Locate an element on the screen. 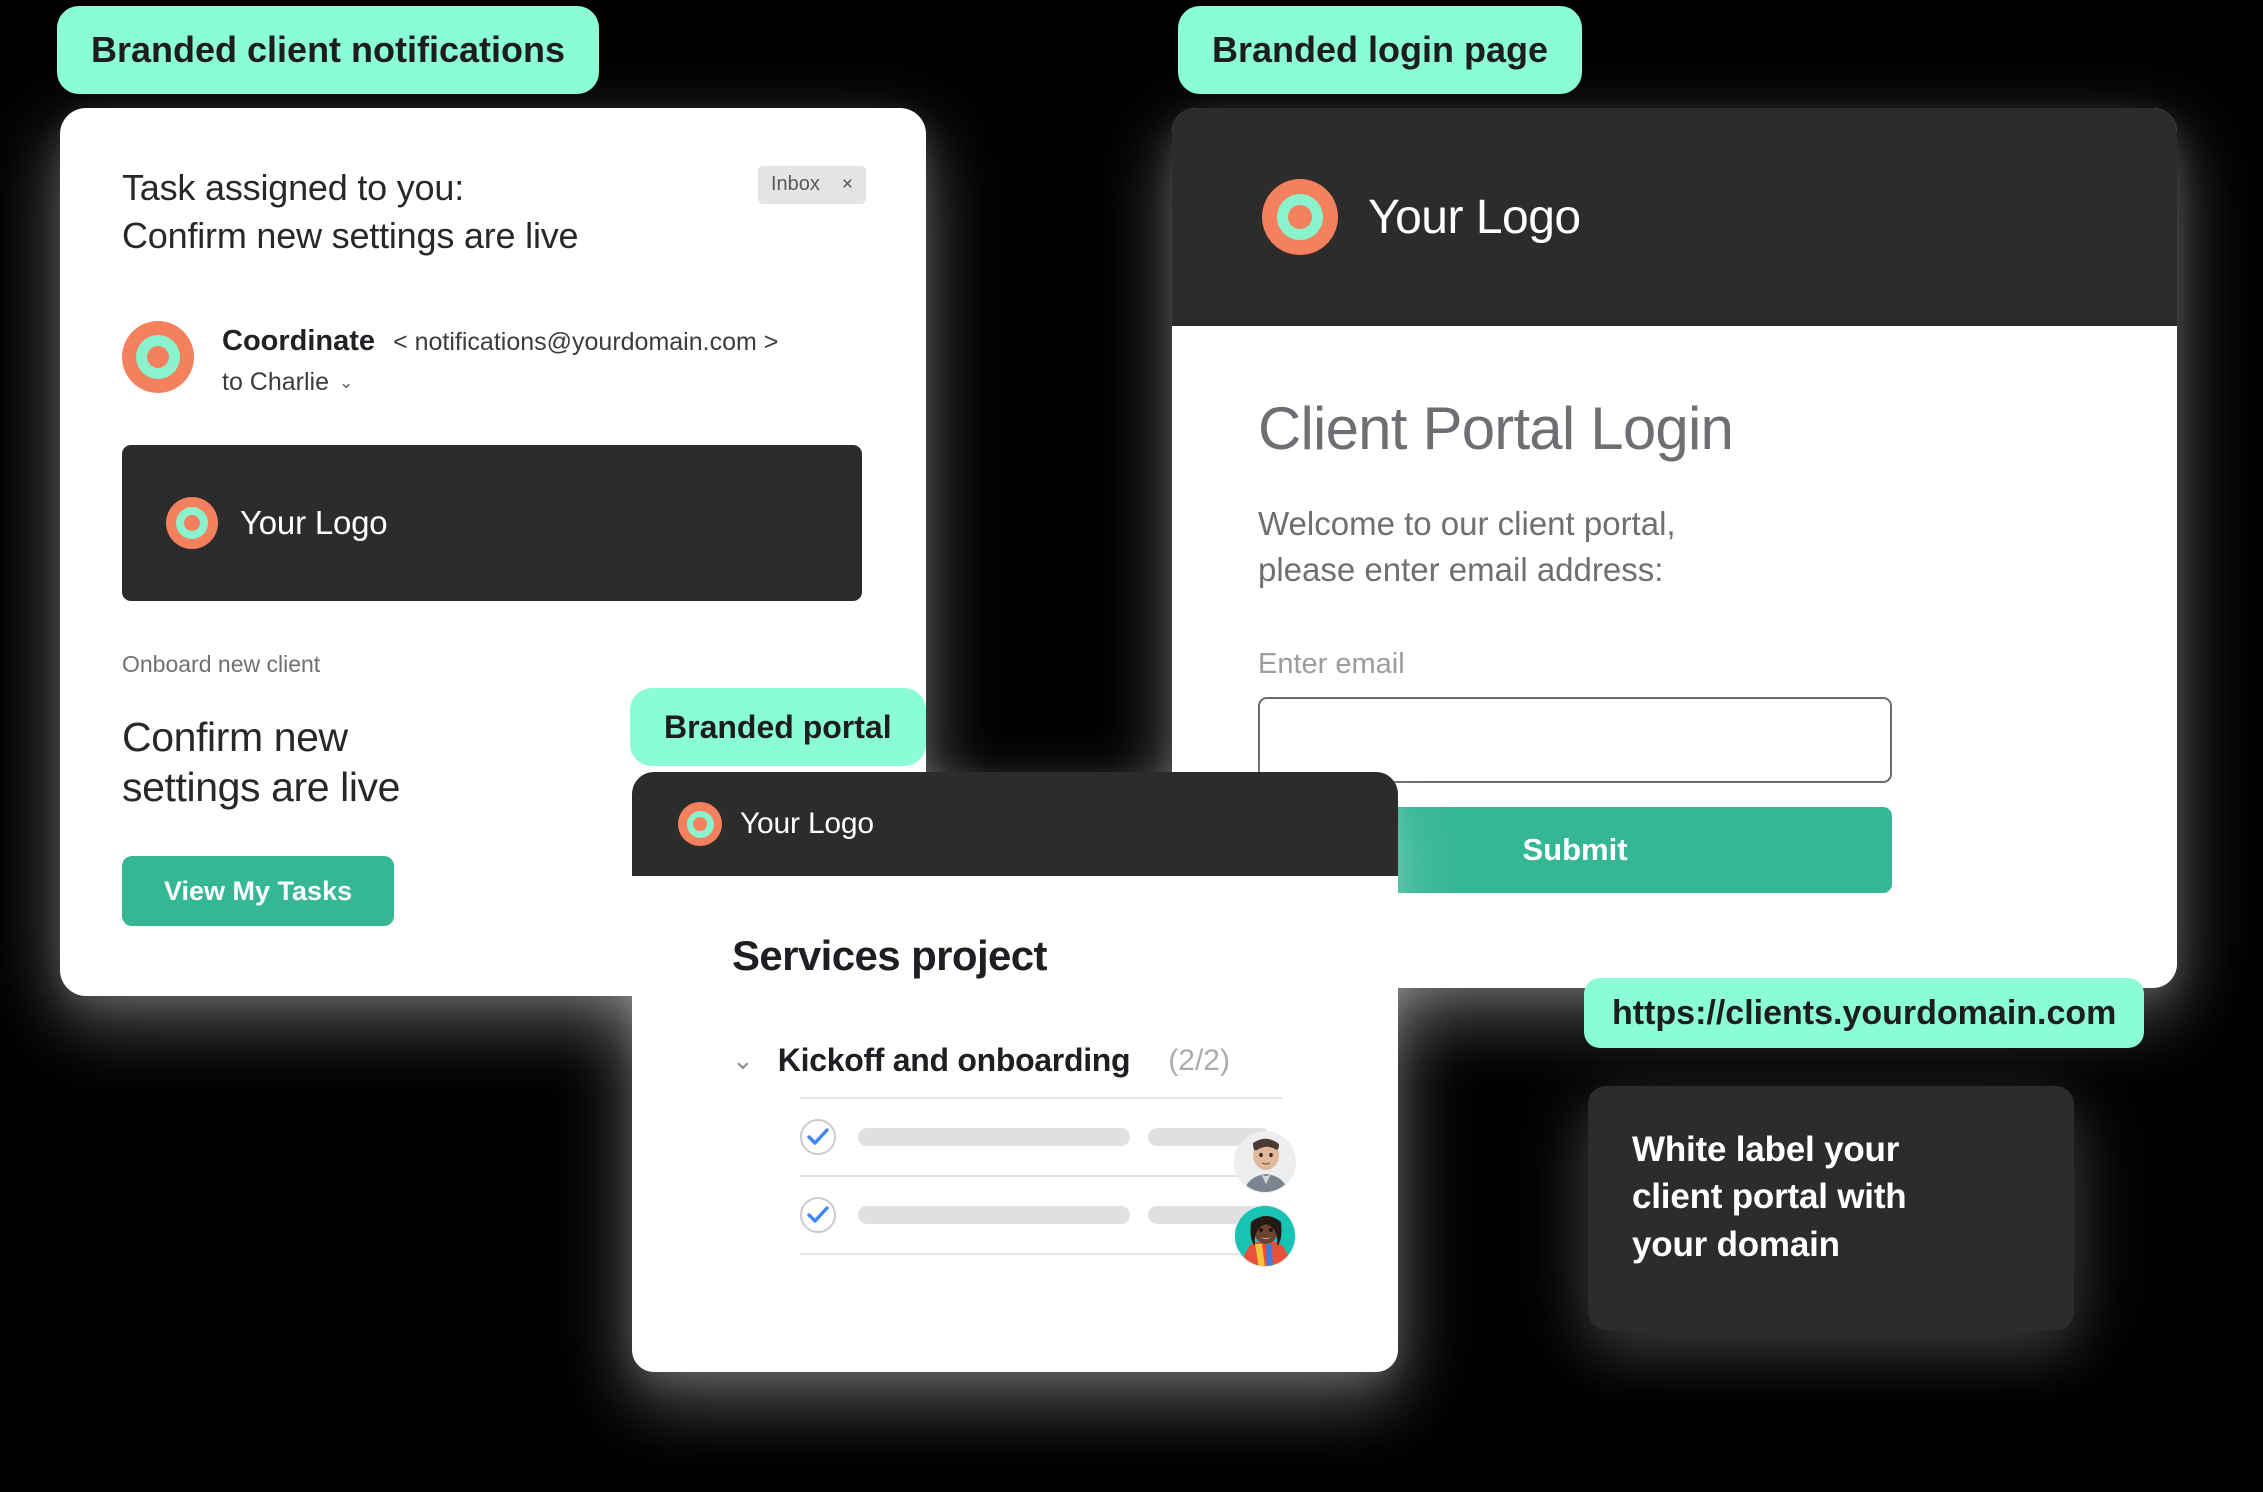  view-my-tasks-button: View My Tasks is located at coordinates (258, 891).